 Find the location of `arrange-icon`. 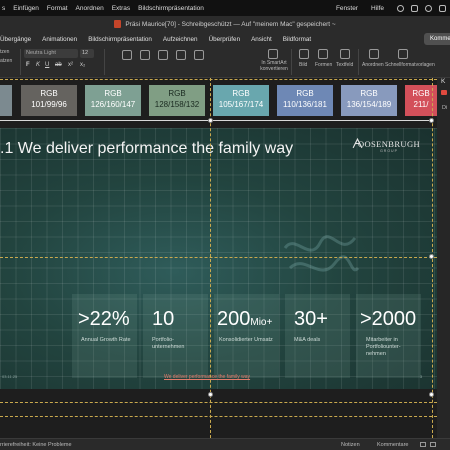

arrange-icon is located at coordinates (374, 54).